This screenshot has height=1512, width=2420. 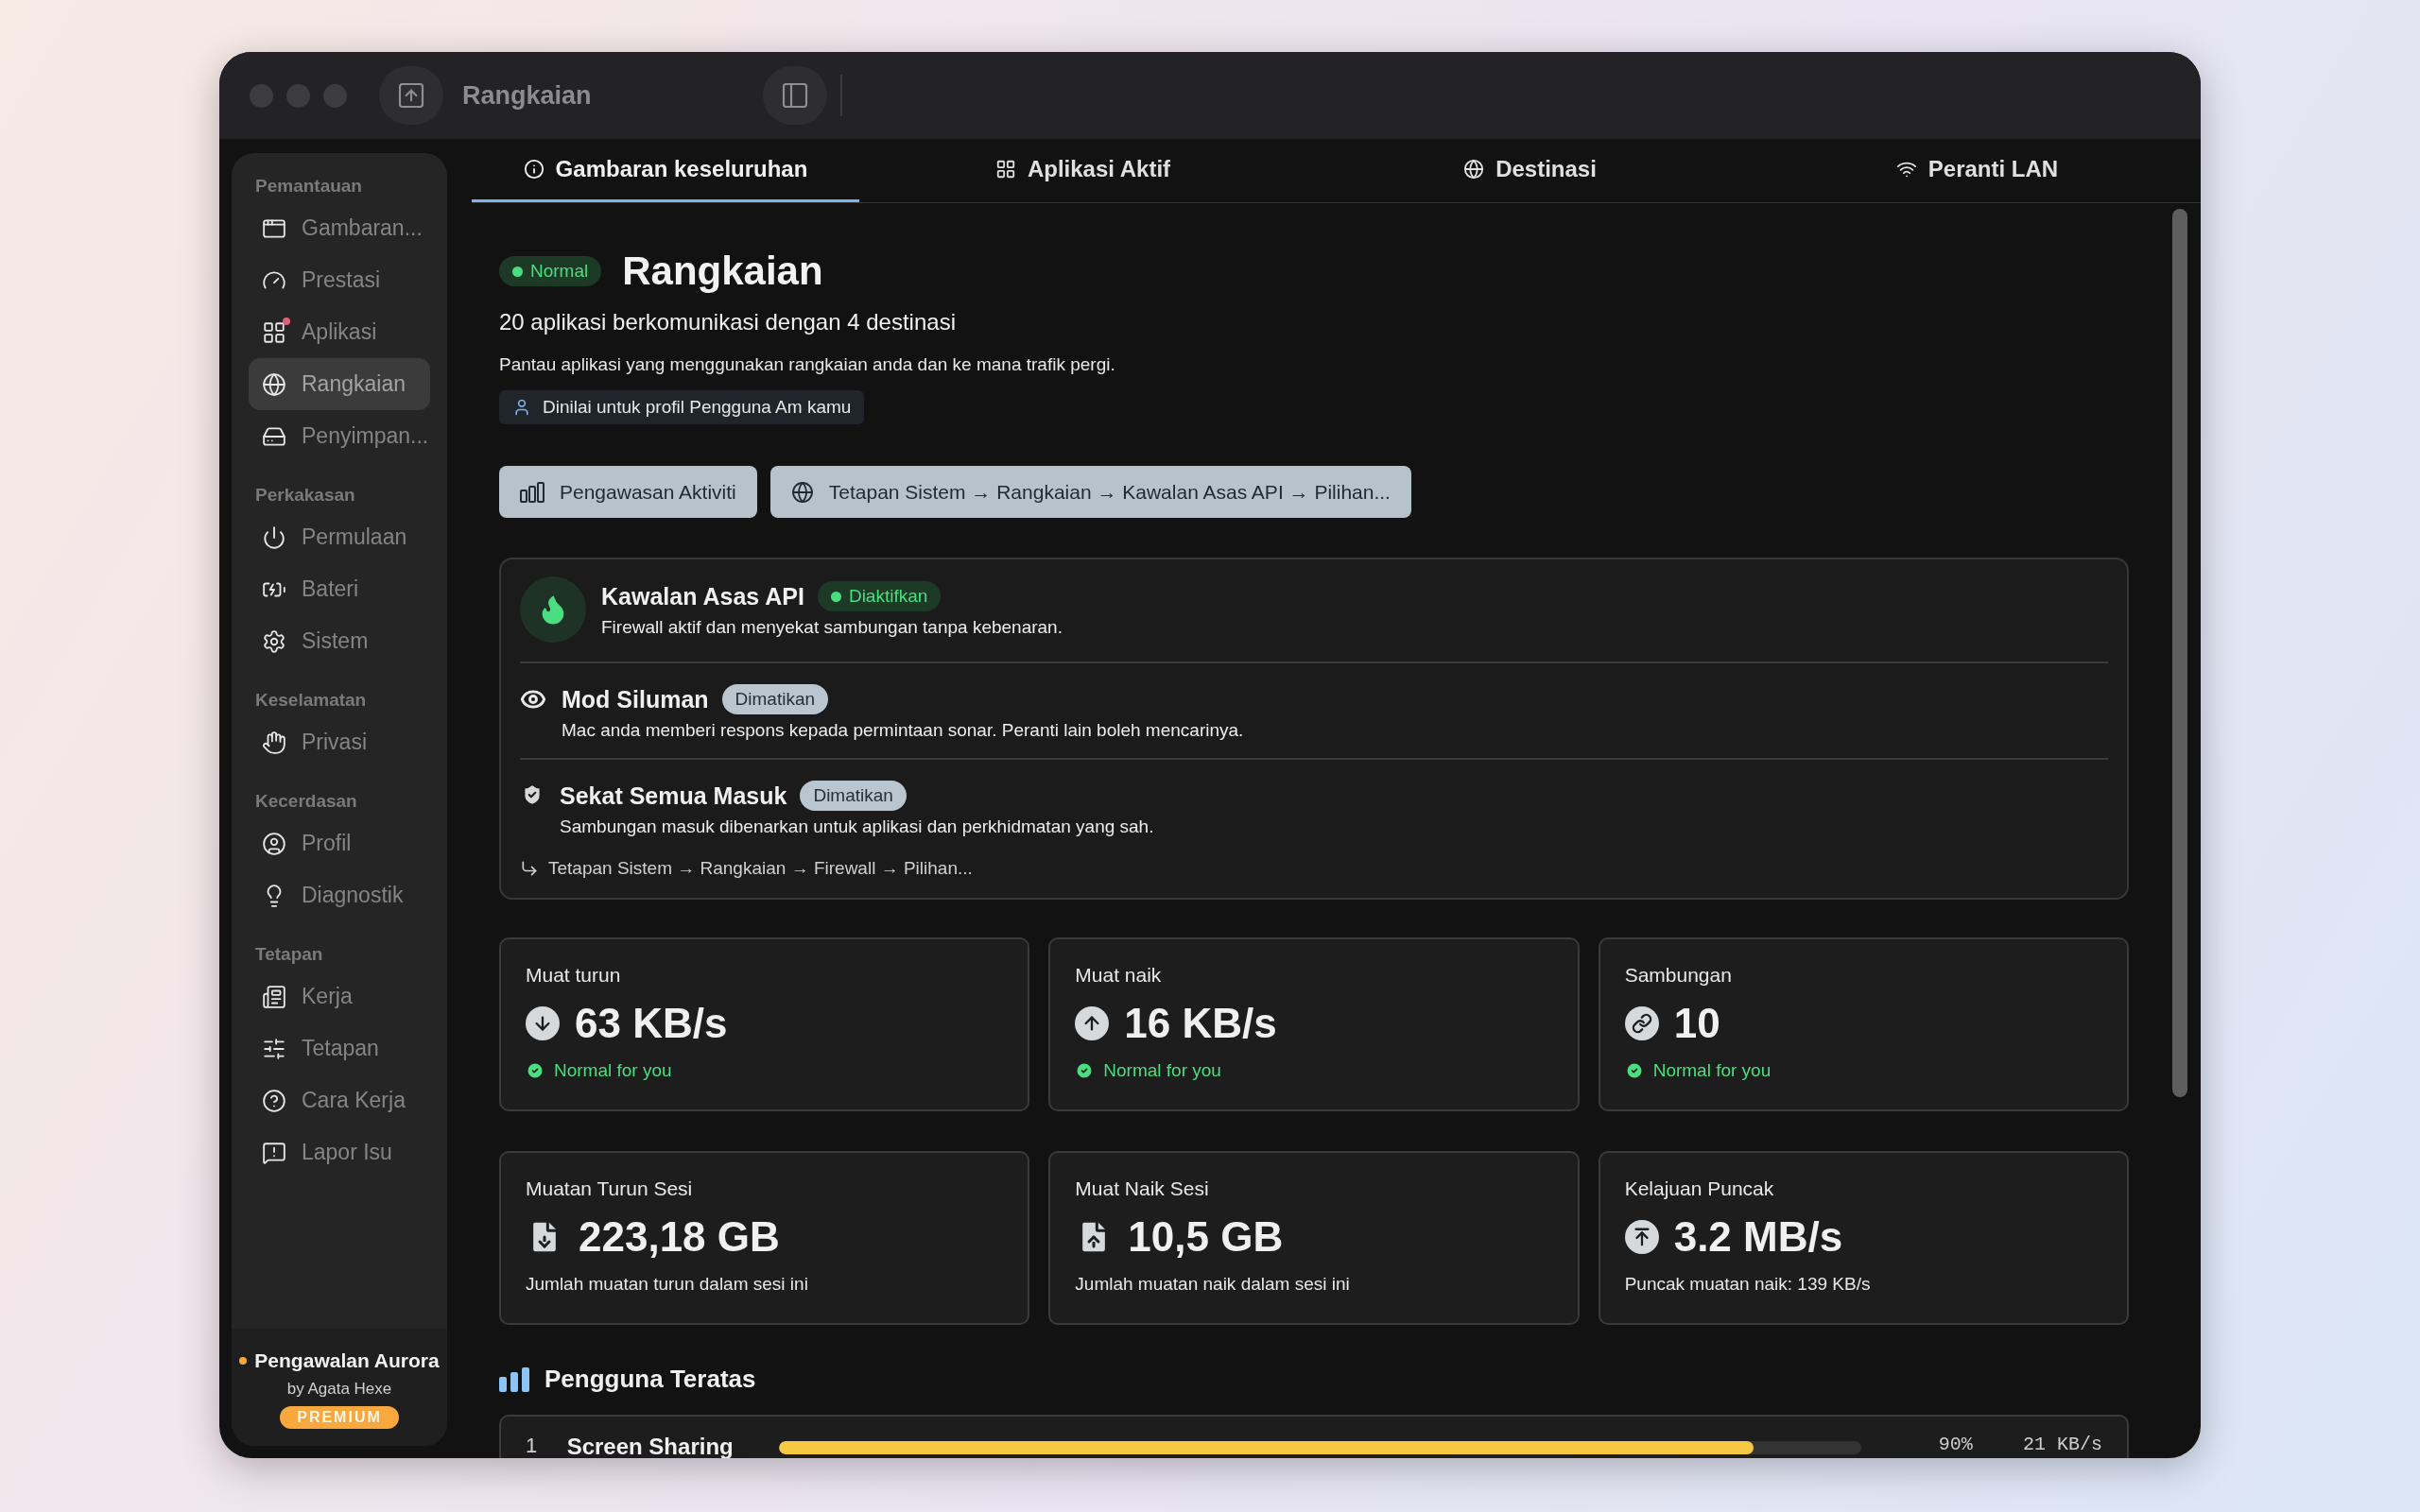 I want to click on app-author: by Agata Hexe, so click(x=339, y=1389).